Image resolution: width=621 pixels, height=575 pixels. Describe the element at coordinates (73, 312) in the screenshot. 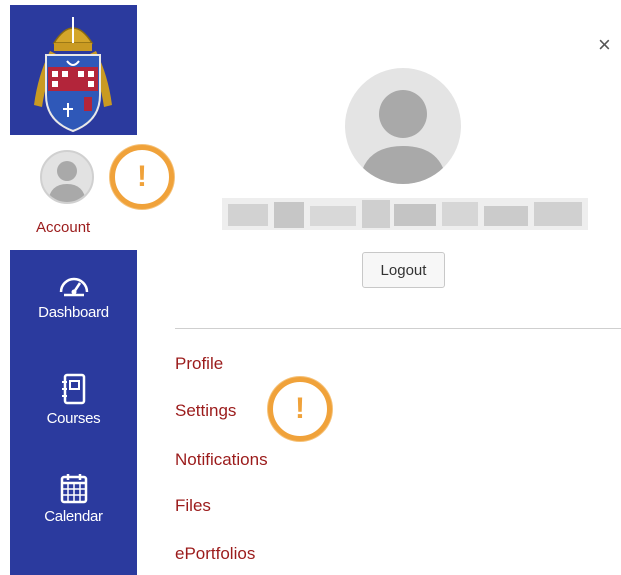

I see `sidebar-item-label: Dashboard` at that location.